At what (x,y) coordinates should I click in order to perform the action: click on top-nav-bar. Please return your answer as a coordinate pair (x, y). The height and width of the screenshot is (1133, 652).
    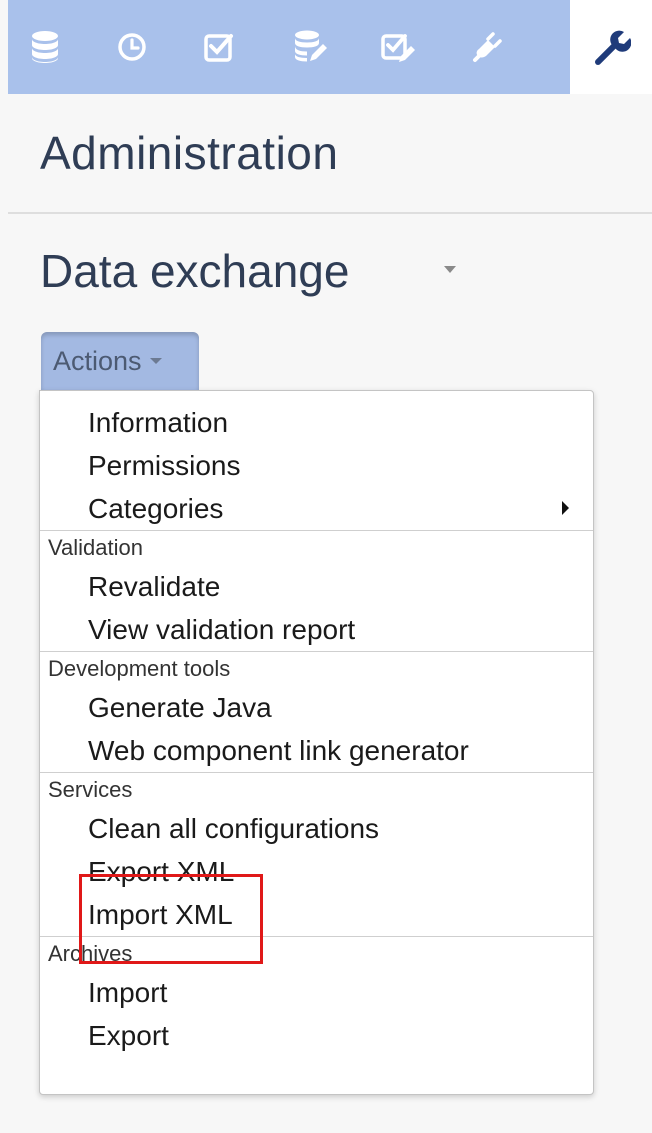
    Looking at the image, I should click on (289, 47).